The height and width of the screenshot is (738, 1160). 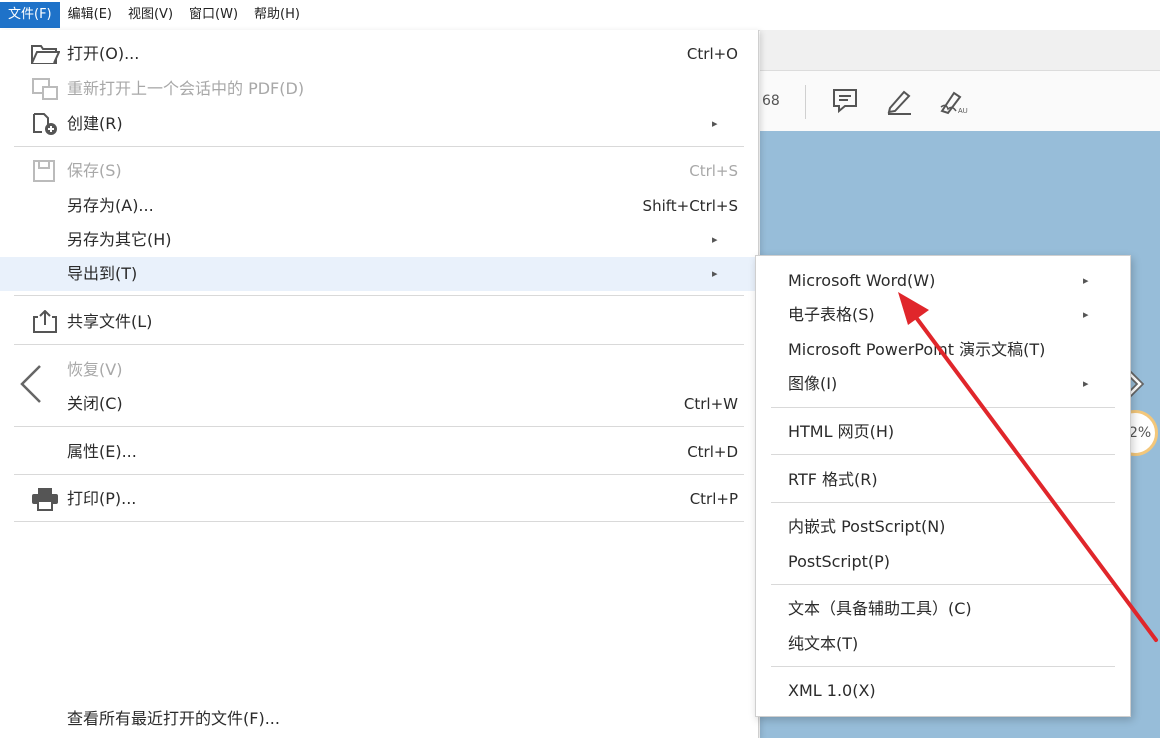 What do you see at coordinates (771, 101) in the screenshot?
I see `page-number: 68` at bounding box center [771, 101].